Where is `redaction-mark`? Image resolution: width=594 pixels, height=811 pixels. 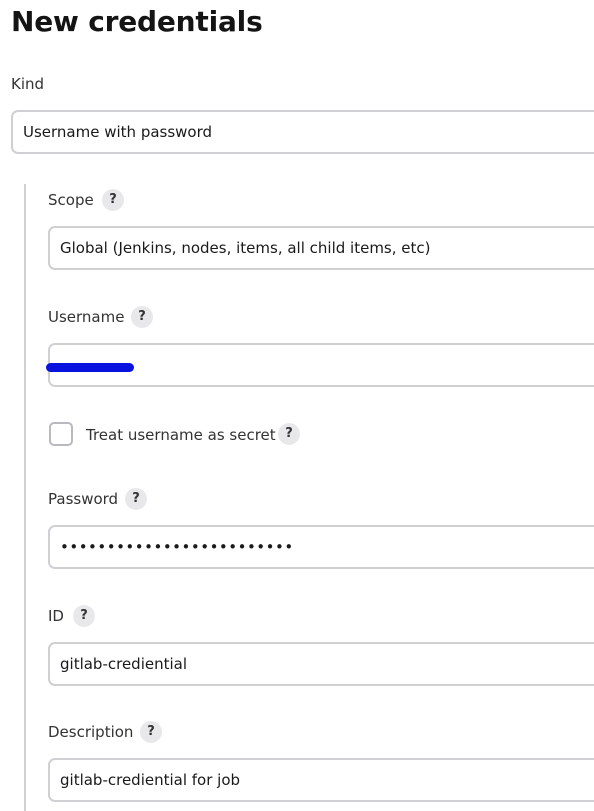
redaction-mark is located at coordinates (90, 367).